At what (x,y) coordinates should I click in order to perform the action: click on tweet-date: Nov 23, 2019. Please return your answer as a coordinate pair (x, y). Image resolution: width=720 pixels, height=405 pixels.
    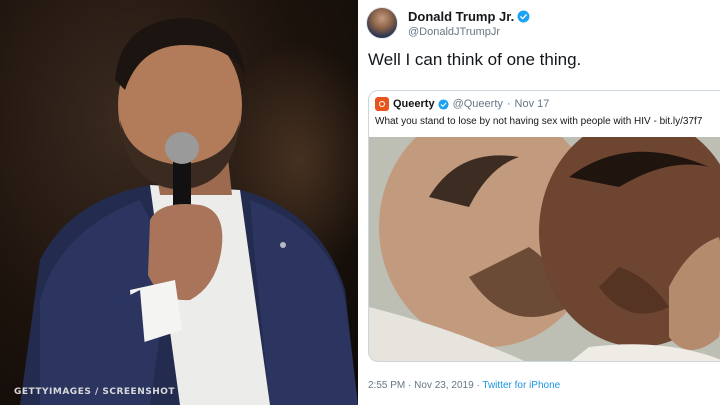
    Looking at the image, I should click on (444, 385).